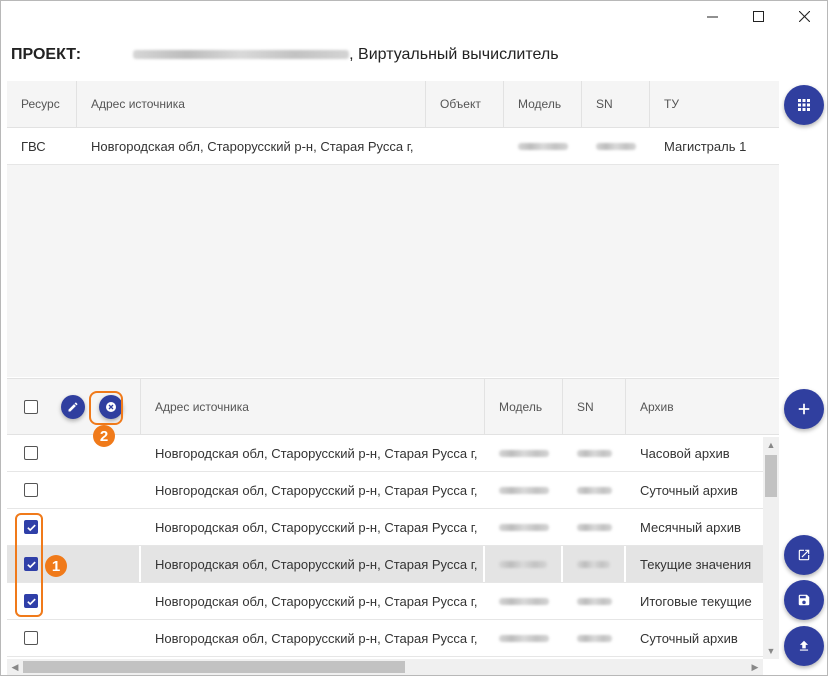 The image size is (828, 676). Describe the element at coordinates (241, 55) in the screenshot. I see `redacted-project-name` at that location.